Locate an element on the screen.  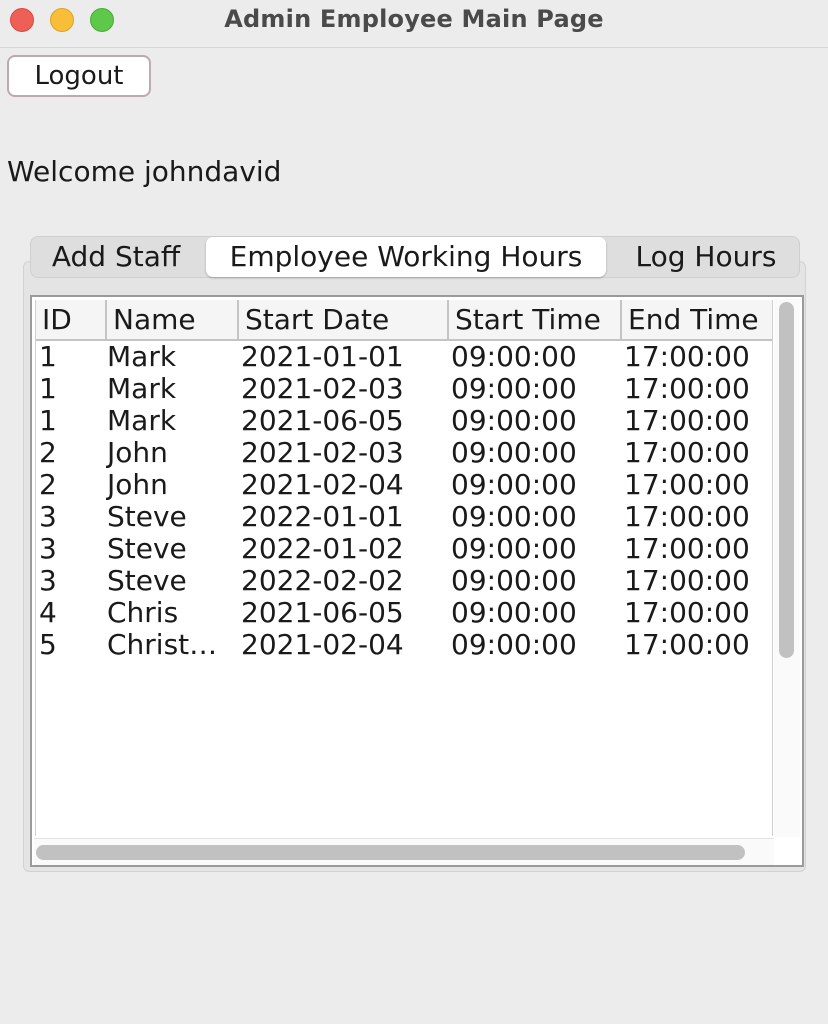
table-row: 1 Mark 2021-06-05 09:00:00 17:00:00 is located at coordinates (404, 421).